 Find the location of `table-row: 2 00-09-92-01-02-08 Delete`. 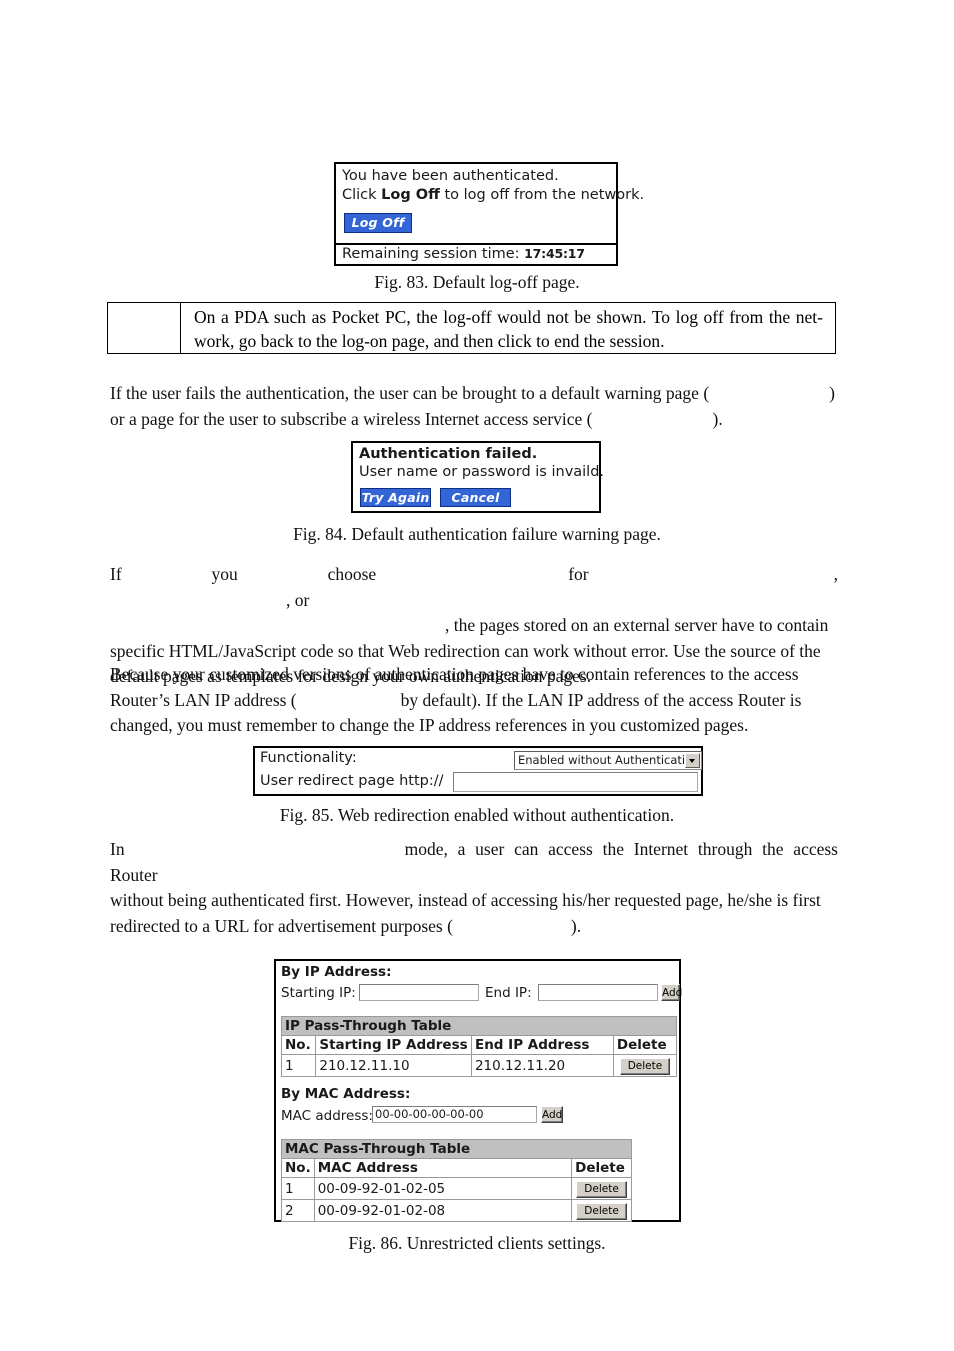

table-row: 2 00-09-92-01-02-08 Delete is located at coordinates (456, 1210).